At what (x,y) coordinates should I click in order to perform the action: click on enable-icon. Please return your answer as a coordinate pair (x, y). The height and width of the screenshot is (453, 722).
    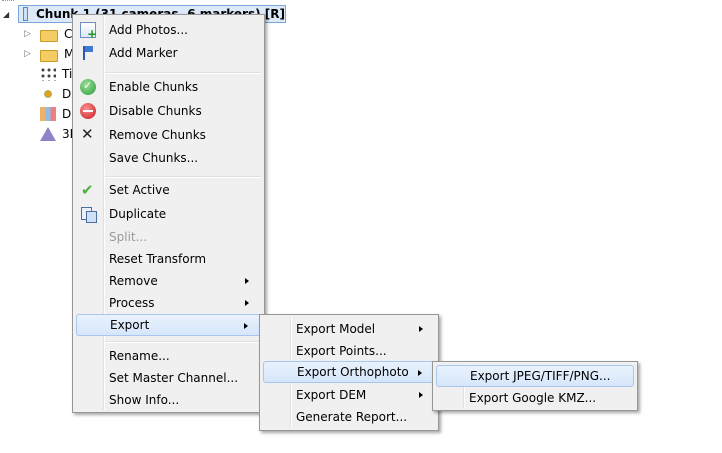
    Looking at the image, I should click on (88, 87).